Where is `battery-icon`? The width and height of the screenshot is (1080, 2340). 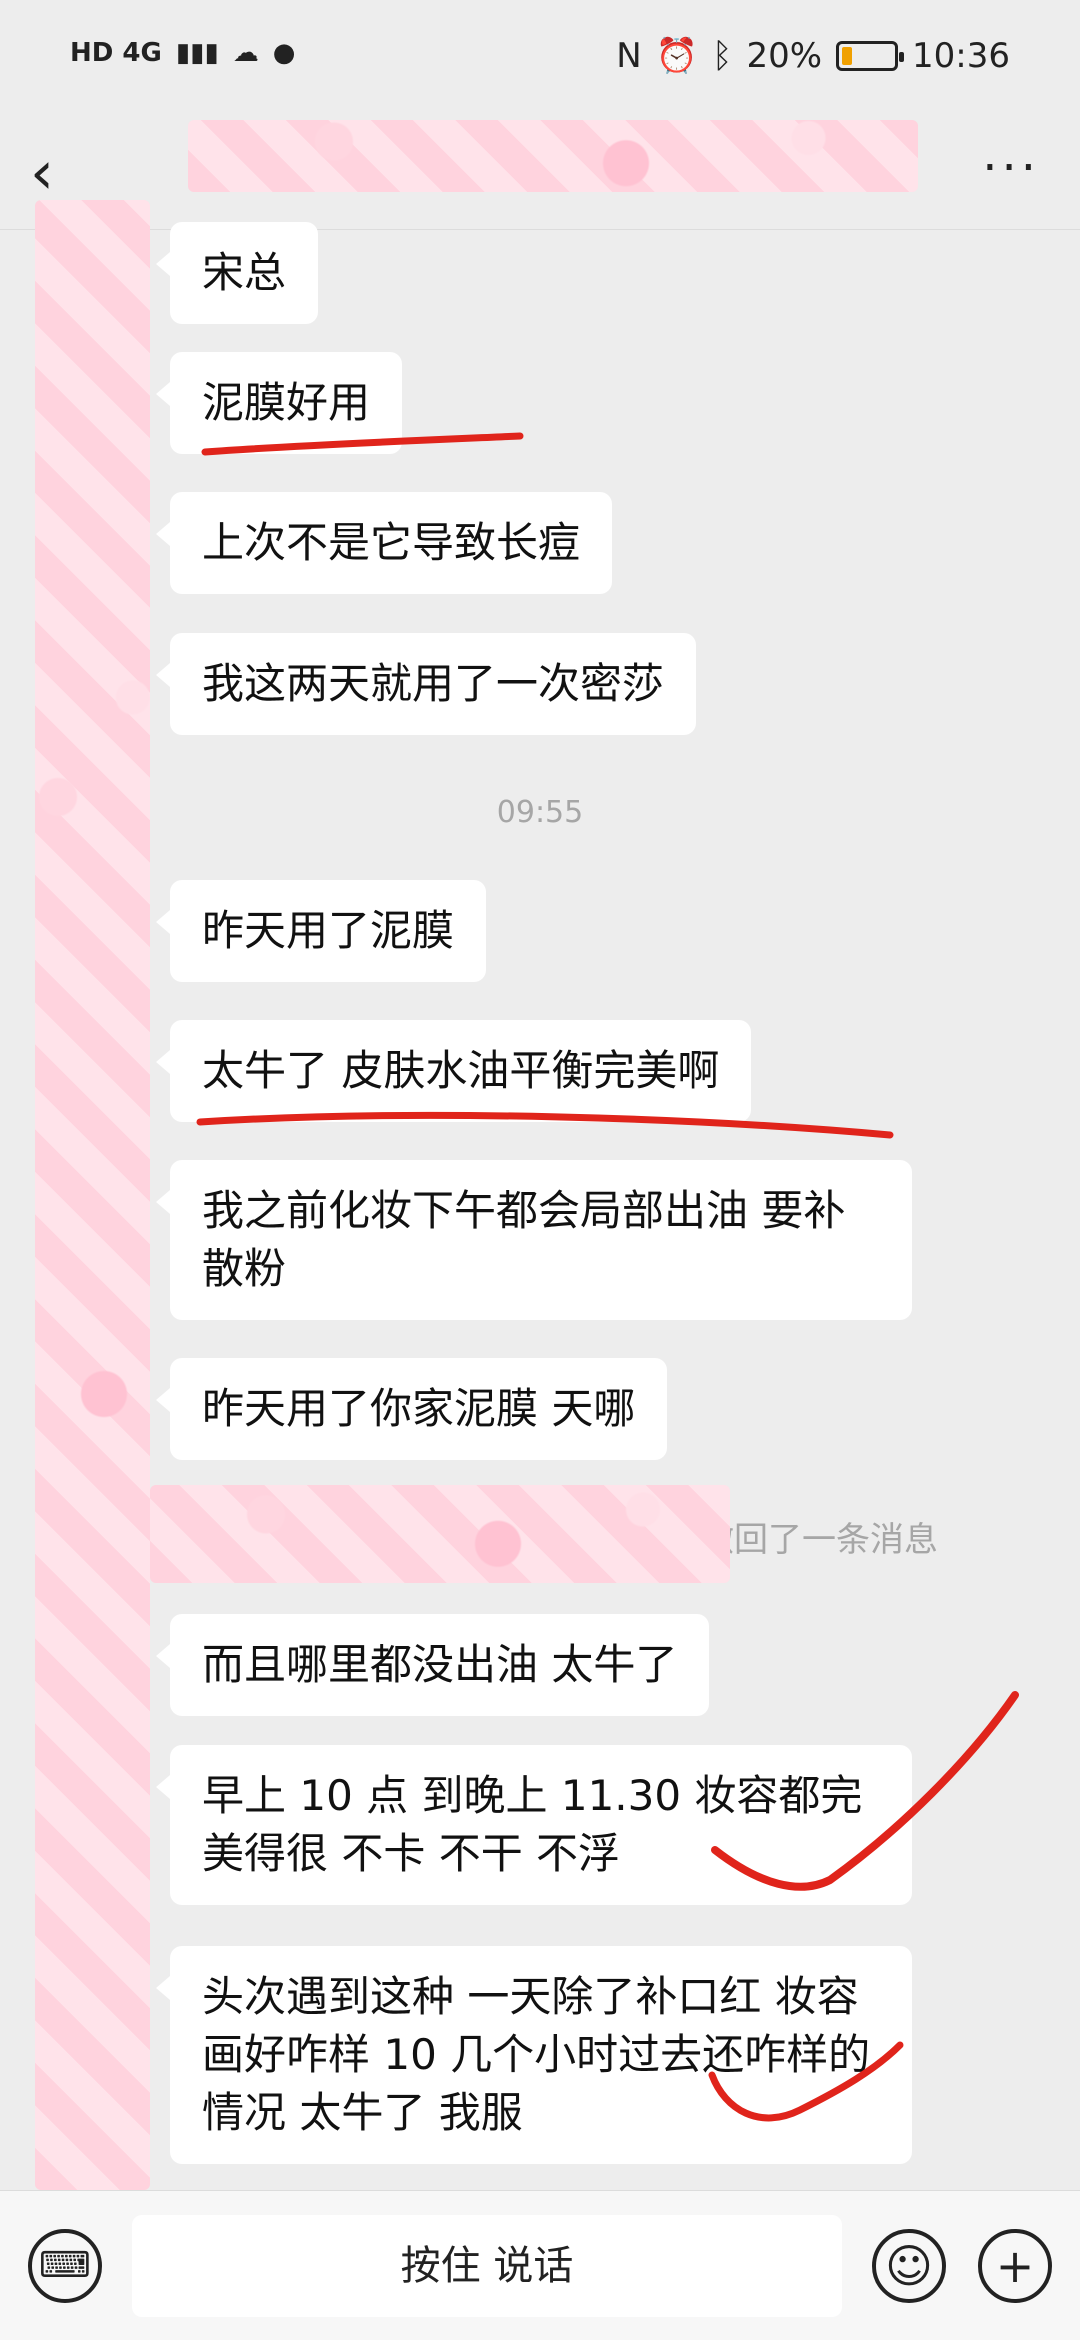 battery-icon is located at coordinates (870, 56).